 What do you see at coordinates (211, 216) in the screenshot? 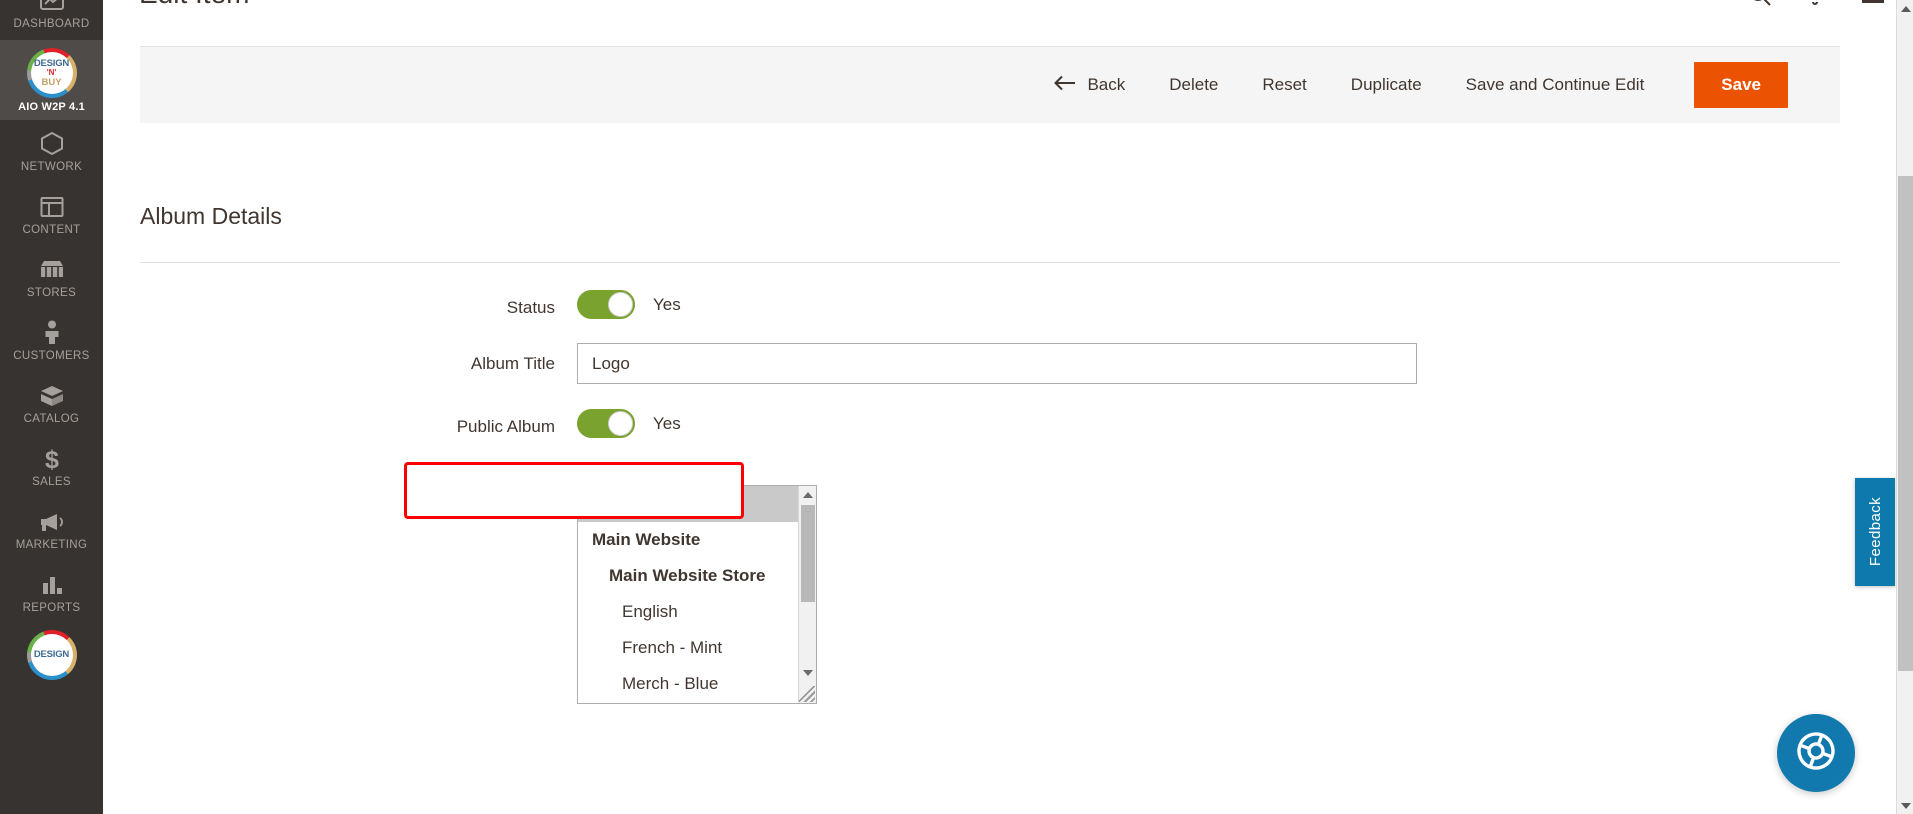
I see `section-title-album-details: Album Details` at bounding box center [211, 216].